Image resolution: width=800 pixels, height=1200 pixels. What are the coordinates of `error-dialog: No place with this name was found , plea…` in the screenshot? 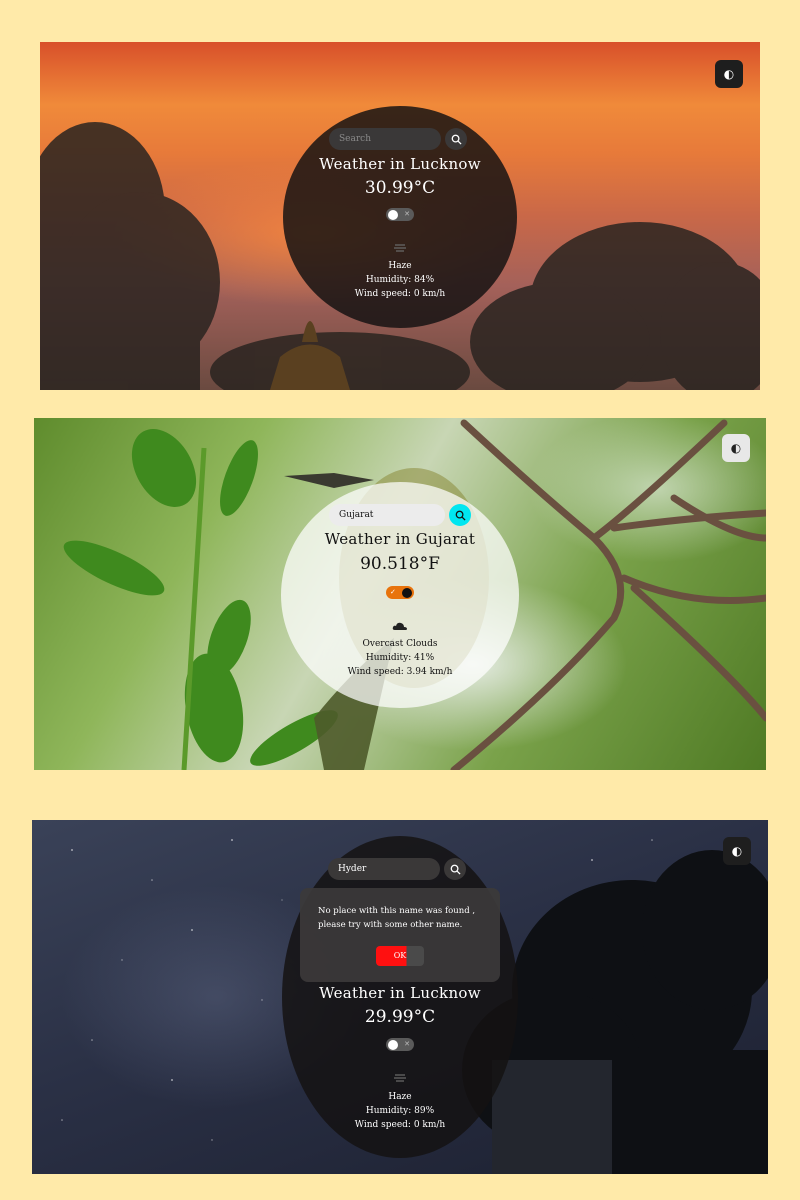 It's located at (400, 935).